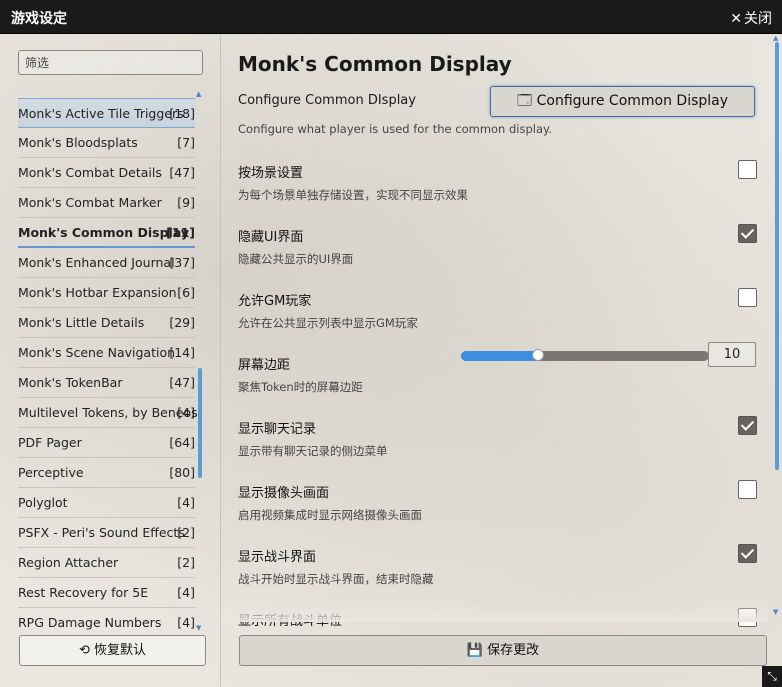 The width and height of the screenshot is (782, 687). Describe the element at coordinates (271, 173) in the screenshot. I see `setting-label: 按场景设置` at that location.